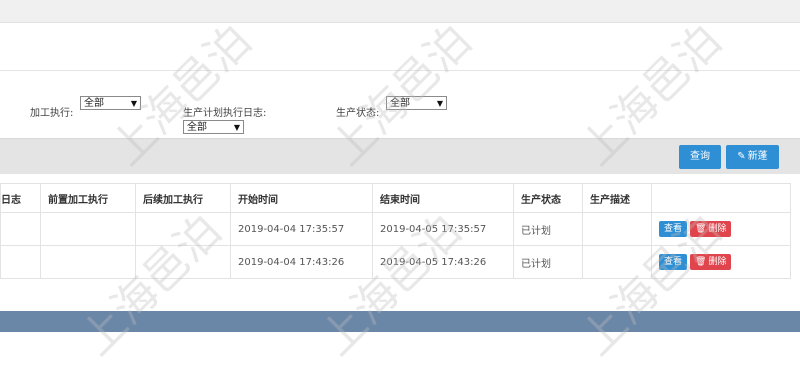 The height and width of the screenshot is (367, 800). Describe the element at coordinates (88, 198) in the screenshot. I see `col-header-prev-exec: 前置加工执行` at that location.